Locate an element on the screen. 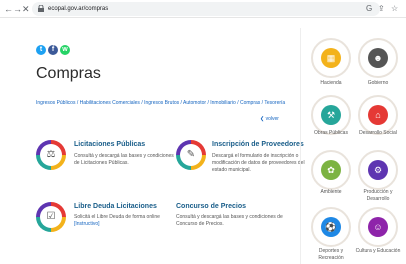  sidebar-label-cultura: Cultura y Educación is located at coordinates (378, 251).